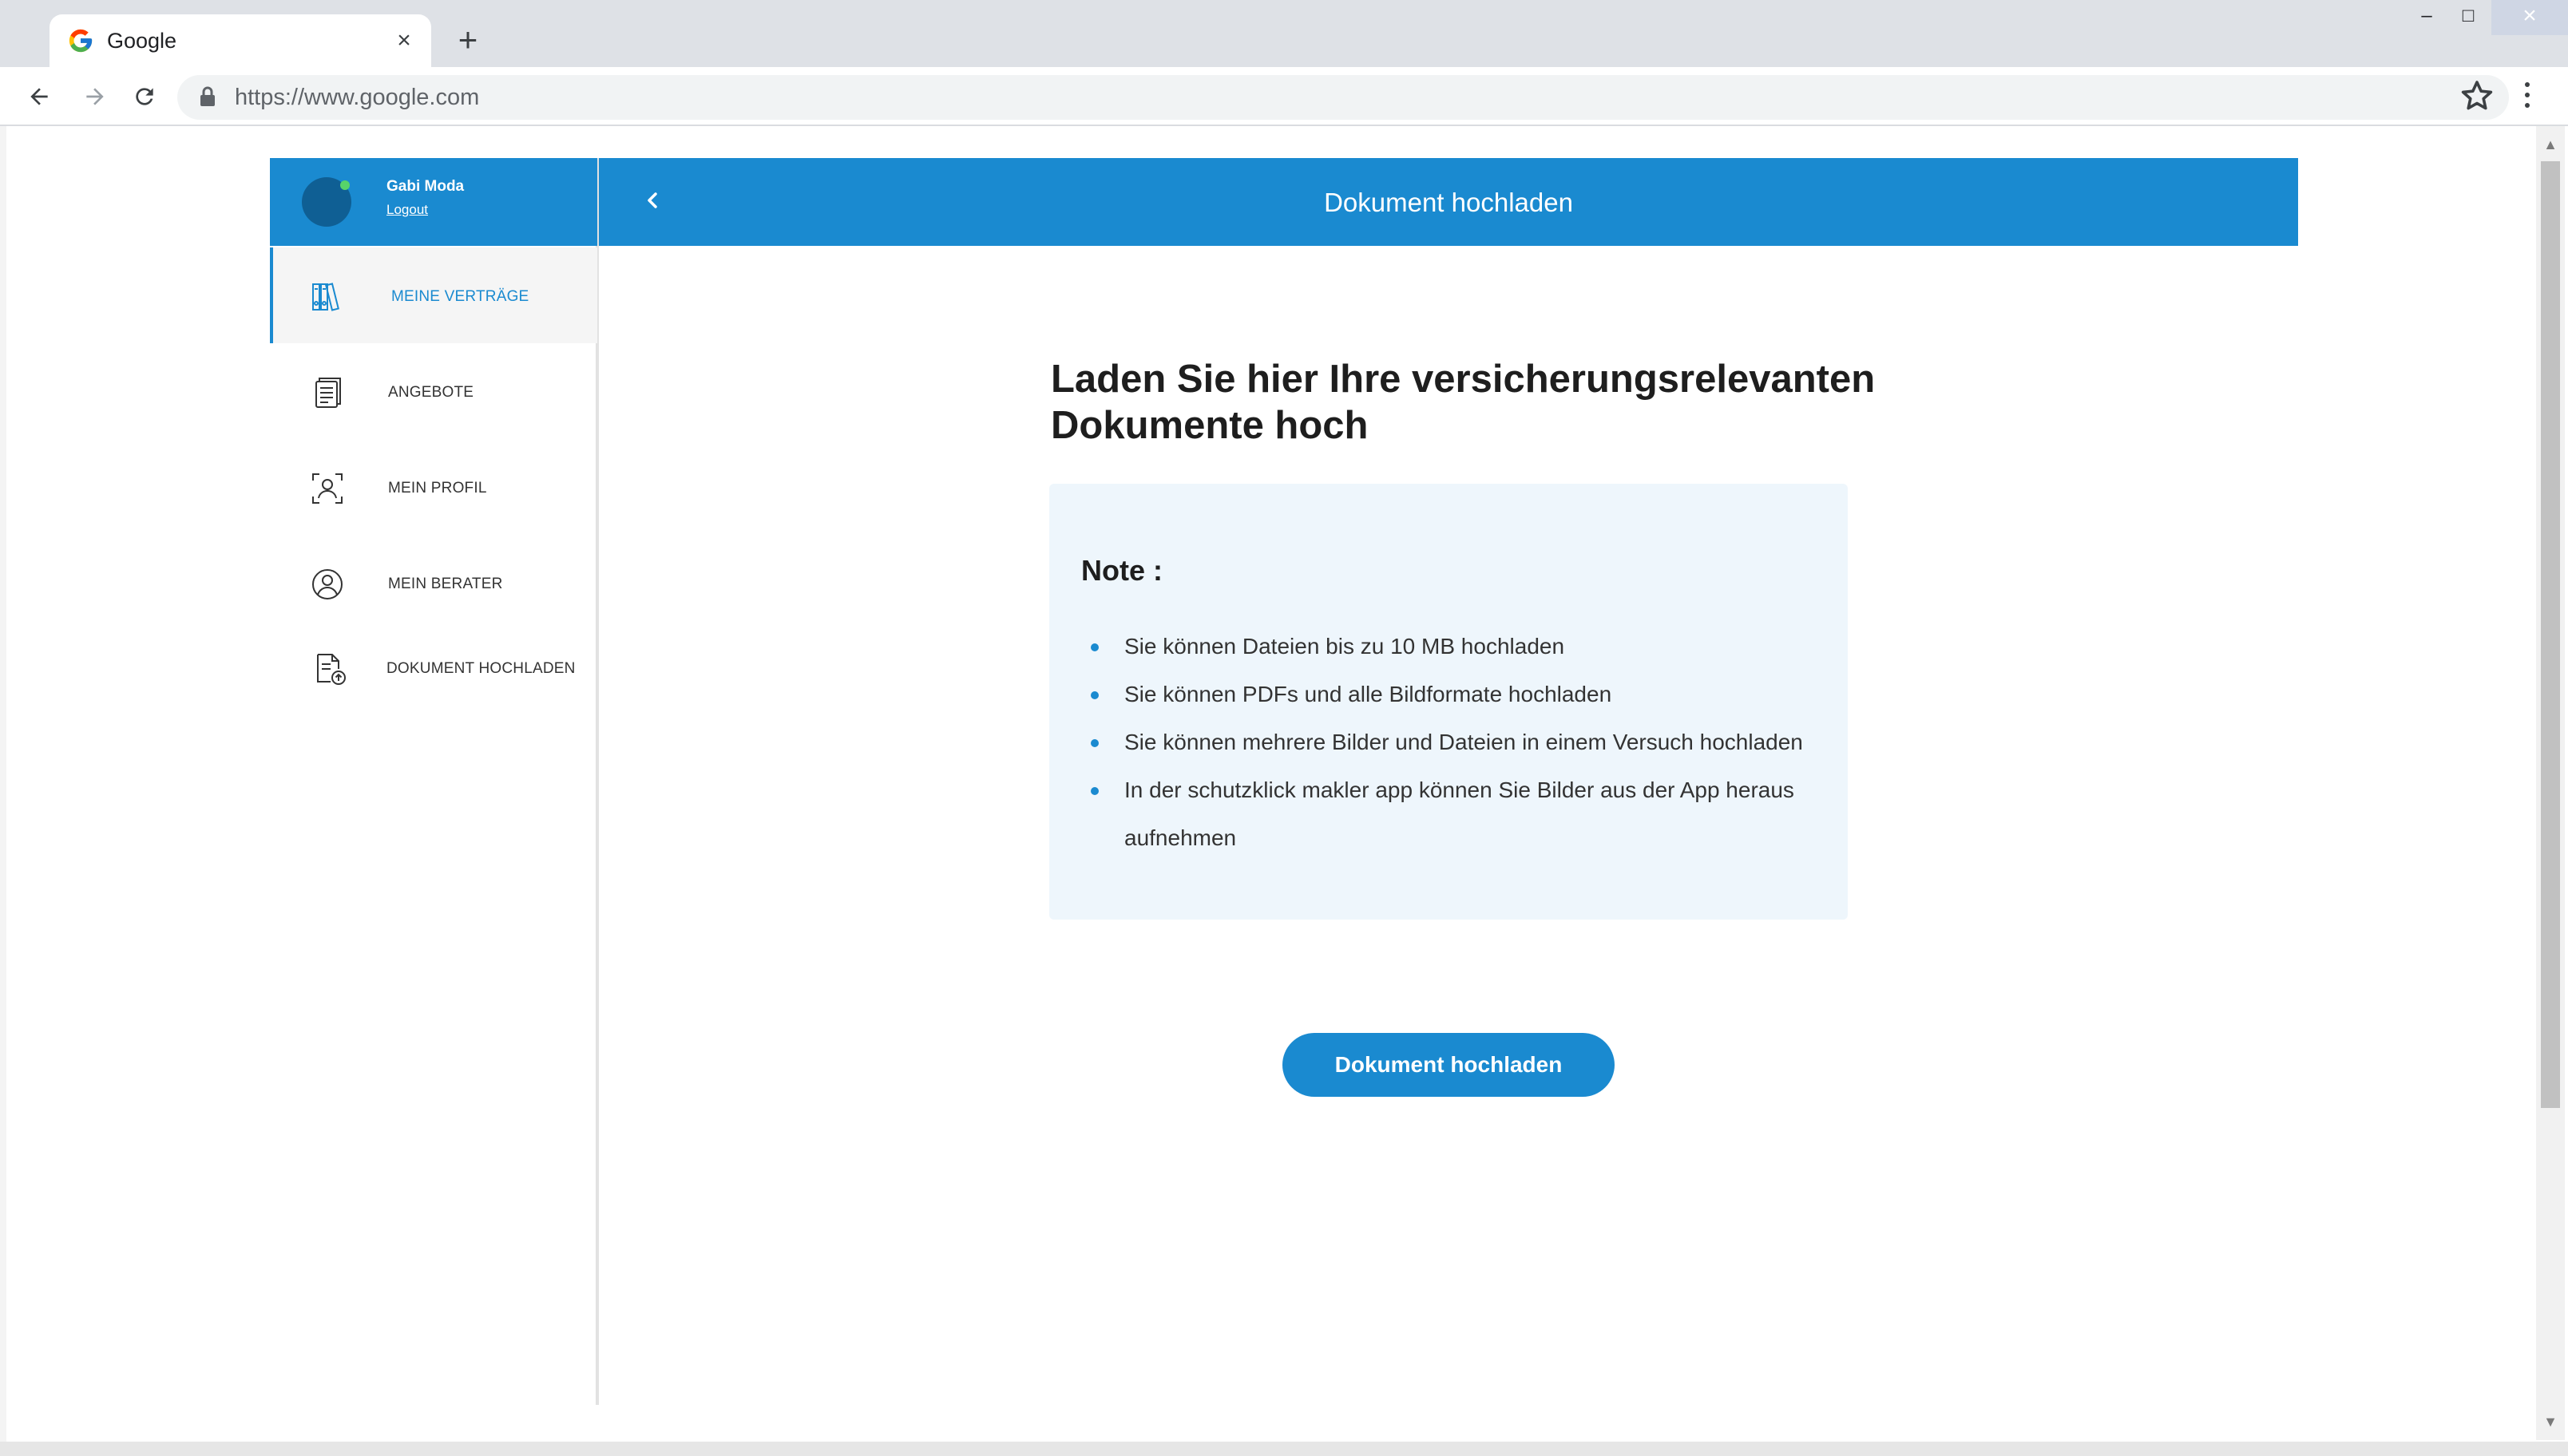  What do you see at coordinates (2550, 144) in the screenshot?
I see `scroll-up-arrow-icon: ▲` at bounding box center [2550, 144].